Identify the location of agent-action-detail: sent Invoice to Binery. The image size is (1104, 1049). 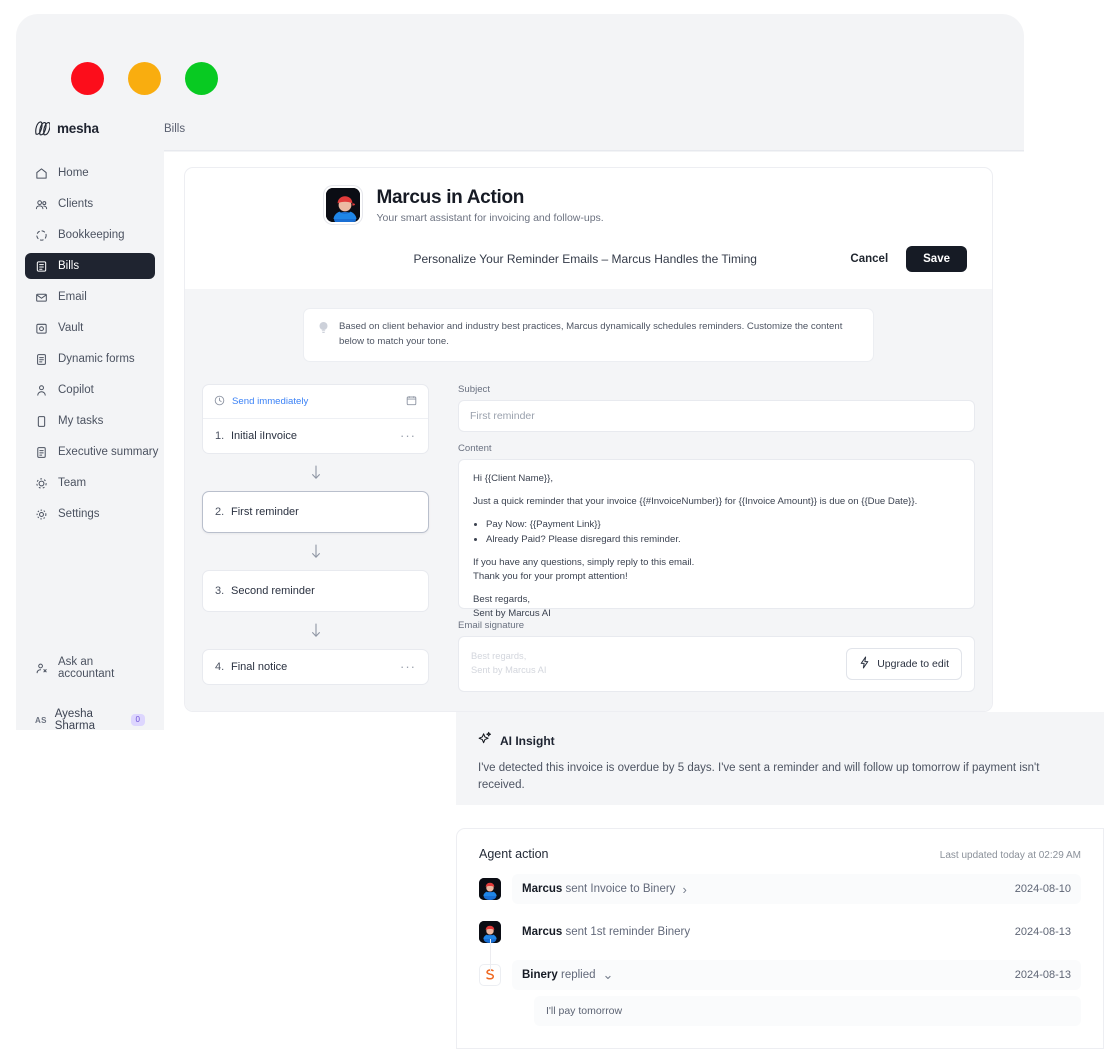
(620, 889).